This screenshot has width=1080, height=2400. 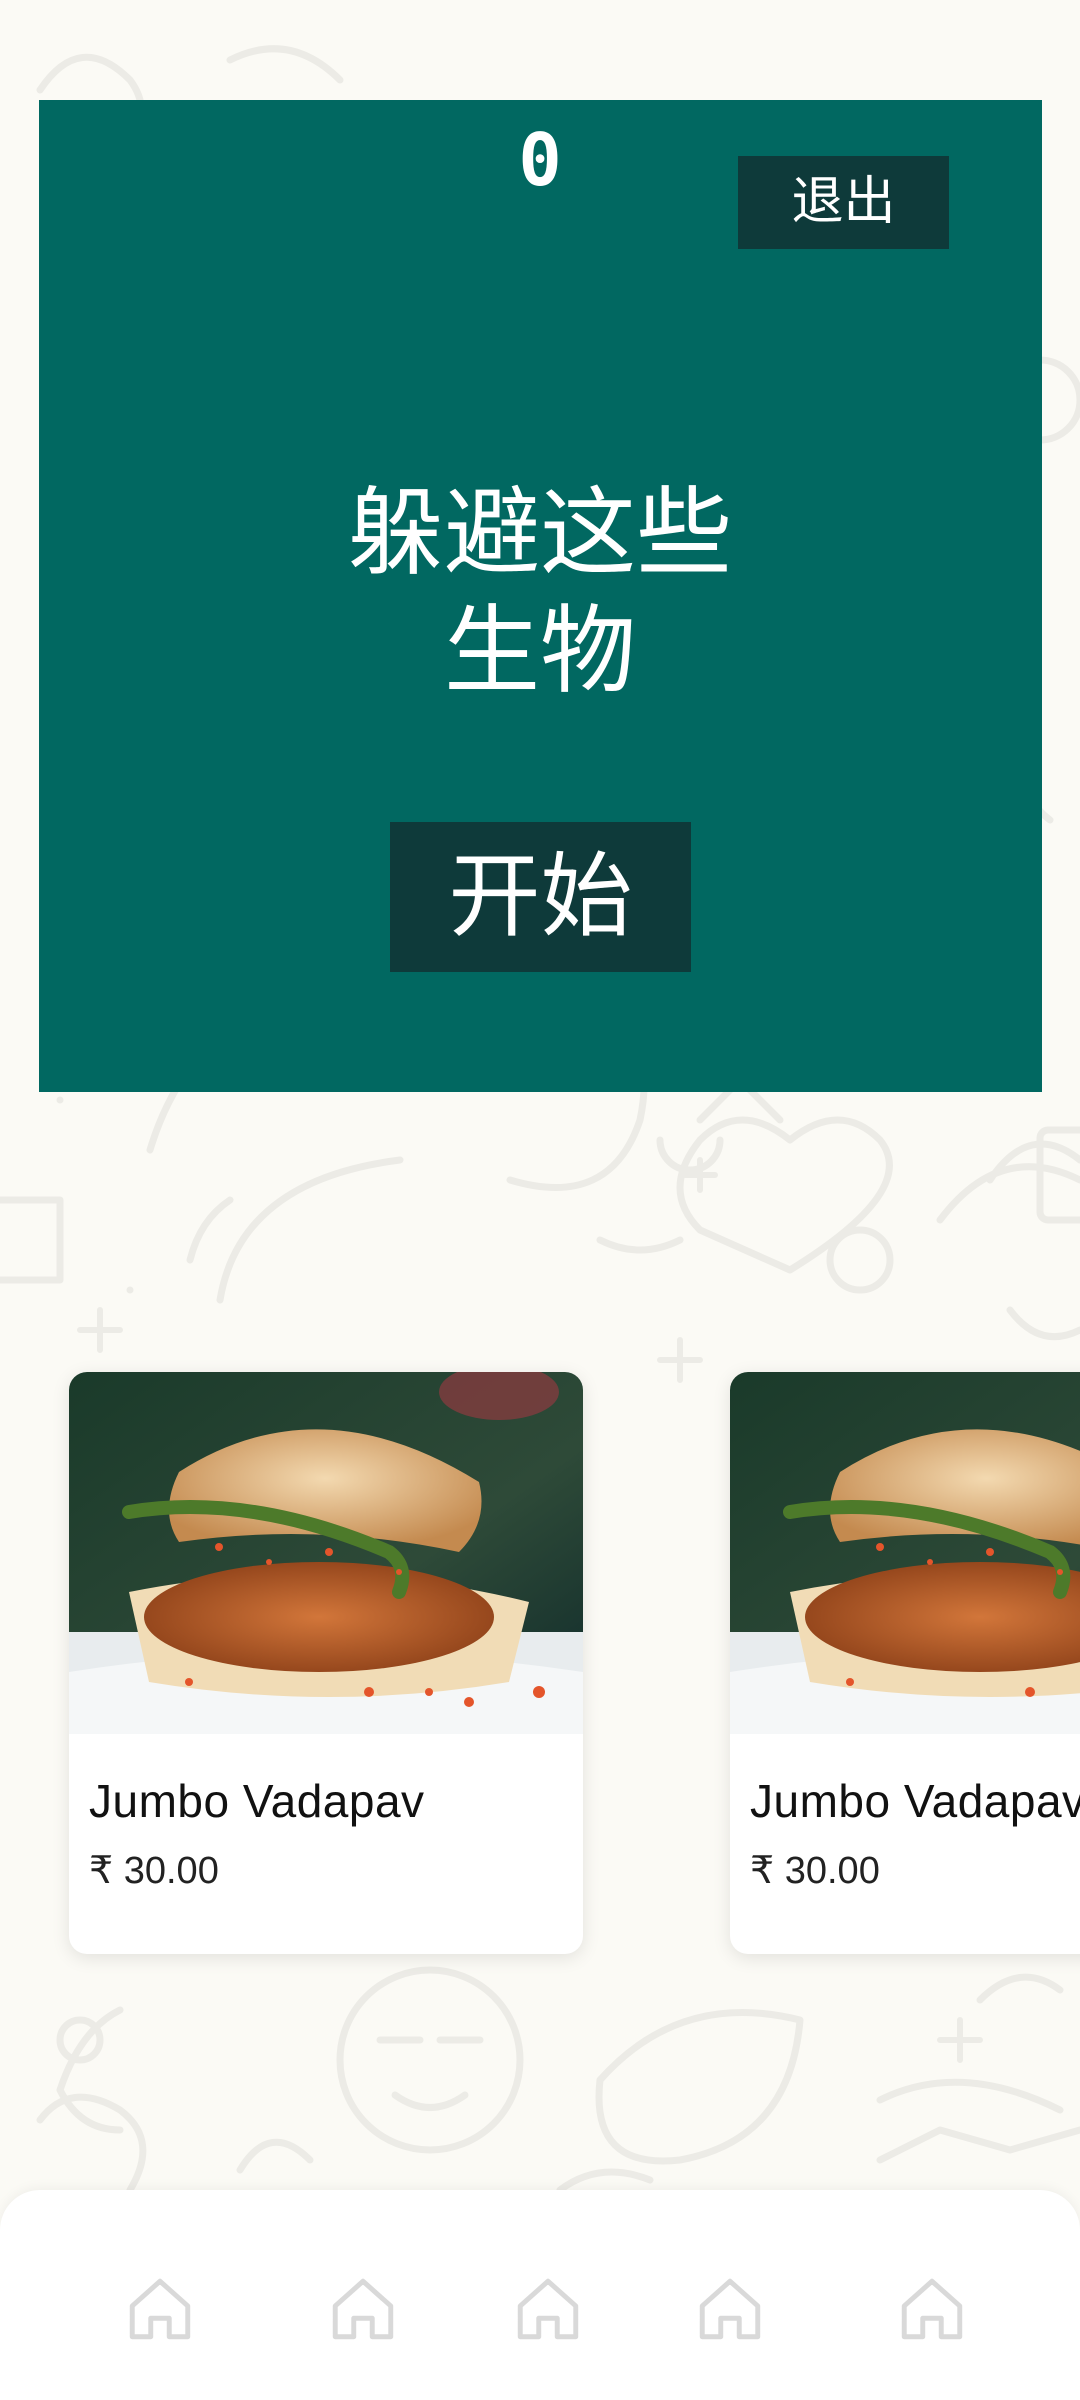 What do you see at coordinates (843, 202) in the screenshot?
I see `exit-button: 退出` at bounding box center [843, 202].